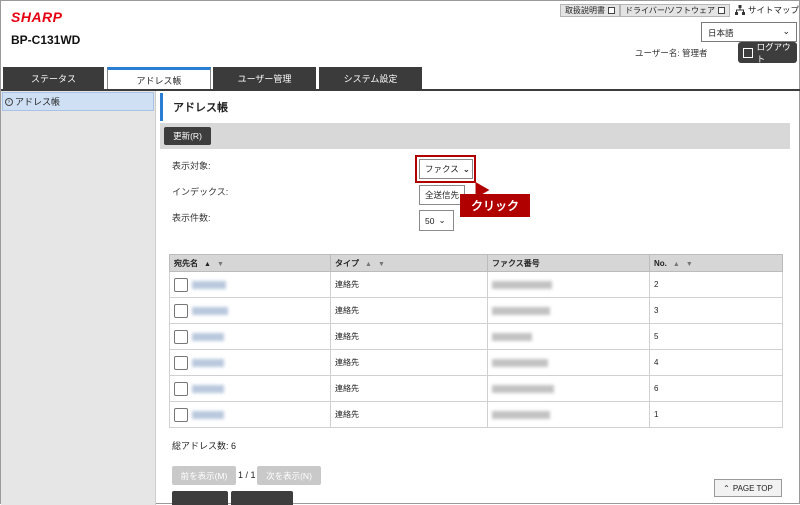 The height and width of the screenshot is (505, 800). I want to click on logout-label: ログアウト, so click(773, 52).